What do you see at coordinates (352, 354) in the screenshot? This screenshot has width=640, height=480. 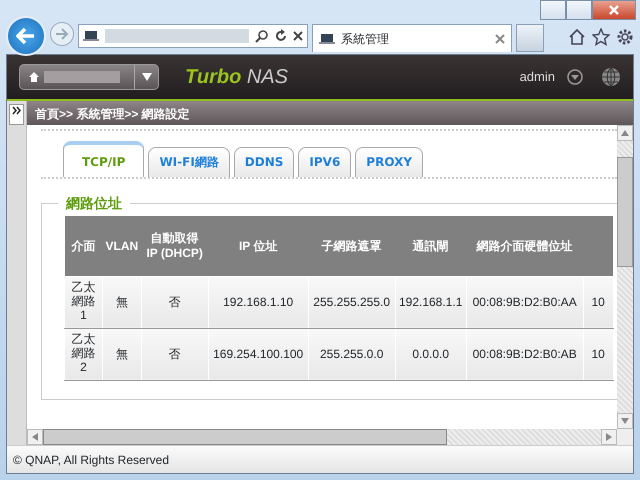 I see `table-cell: 255.255.0.0` at bounding box center [352, 354].